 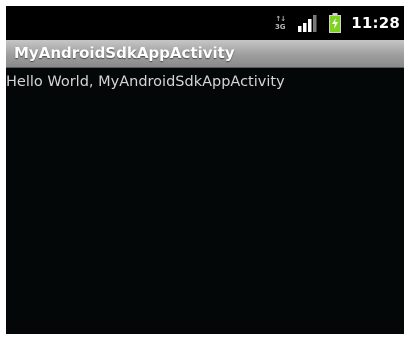 I want to click on 3g-data-icon: ↑↓ 3G, so click(x=280, y=23).